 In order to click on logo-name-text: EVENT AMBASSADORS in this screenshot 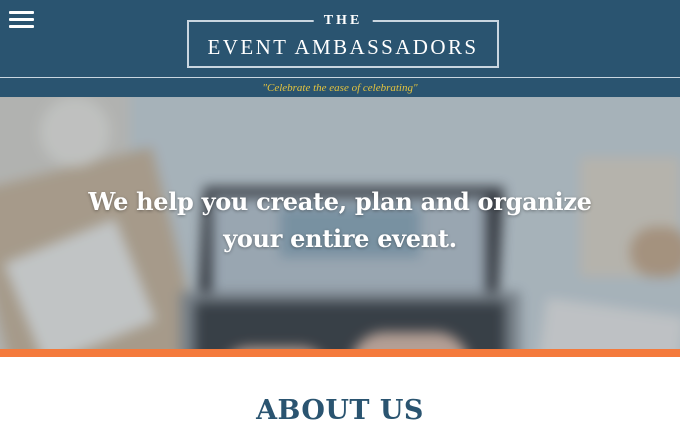, I will do `click(343, 47)`.